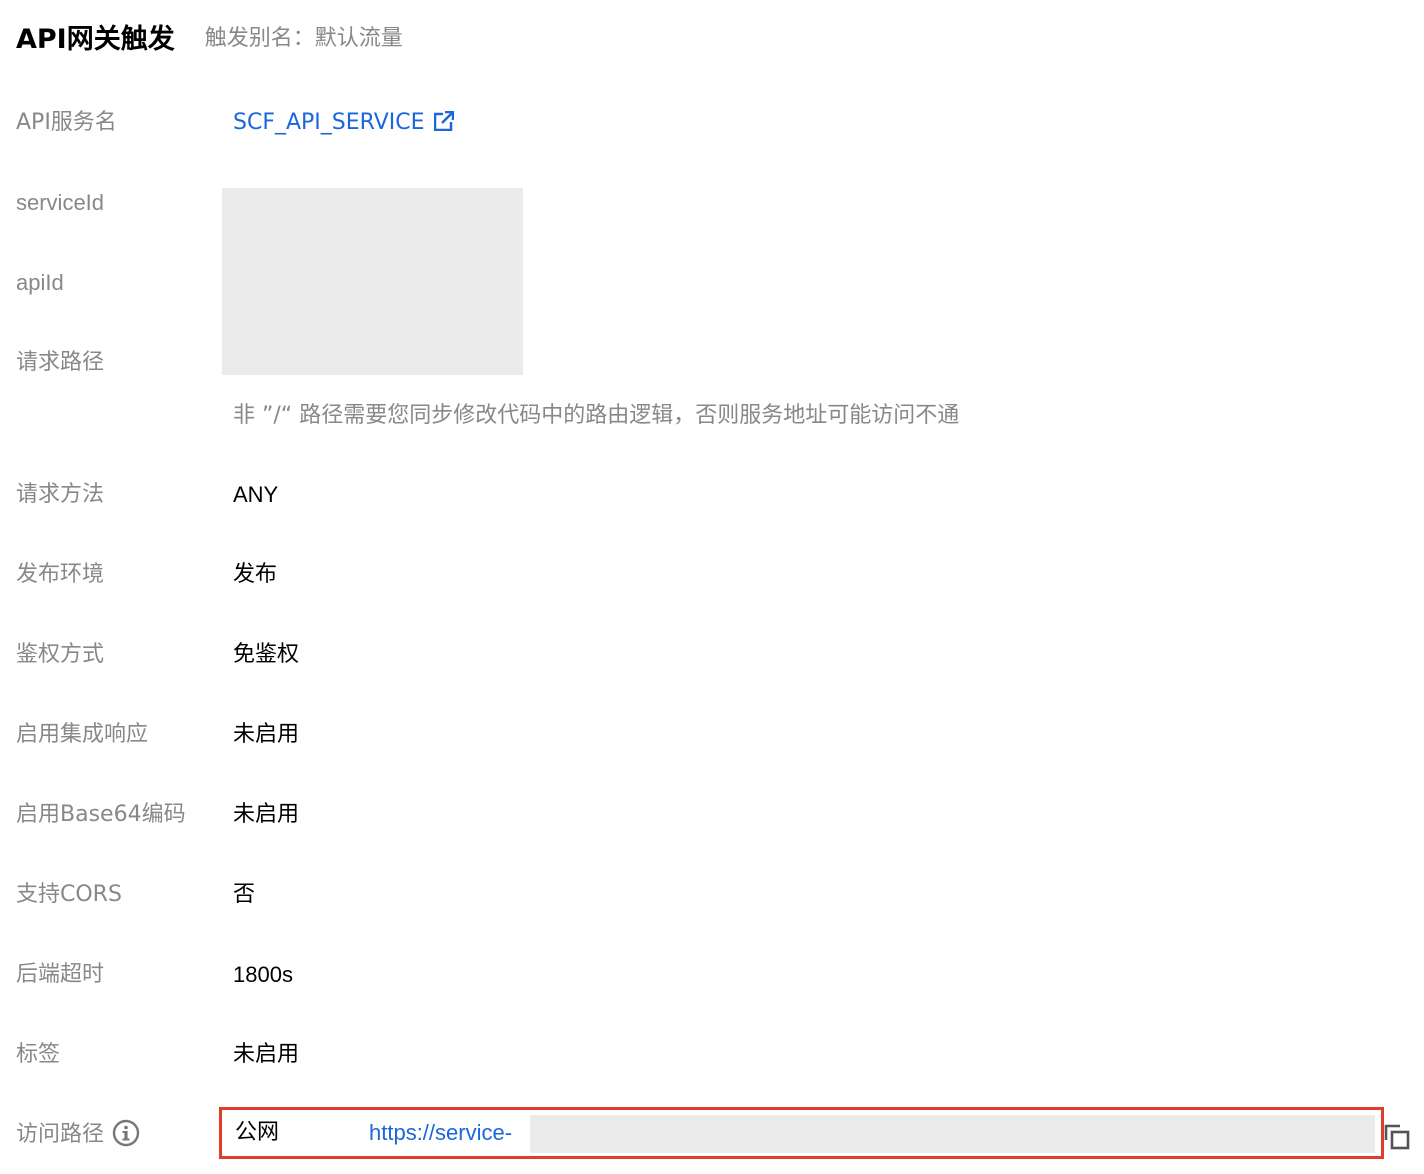  Describe the element at coordinates (596, 415) in the screenshot. I see `request-path-hint: 非 ”/“ 路径需要您同步修改代码中的路由逻辑，否则服务地址可能访问不通` at that location.